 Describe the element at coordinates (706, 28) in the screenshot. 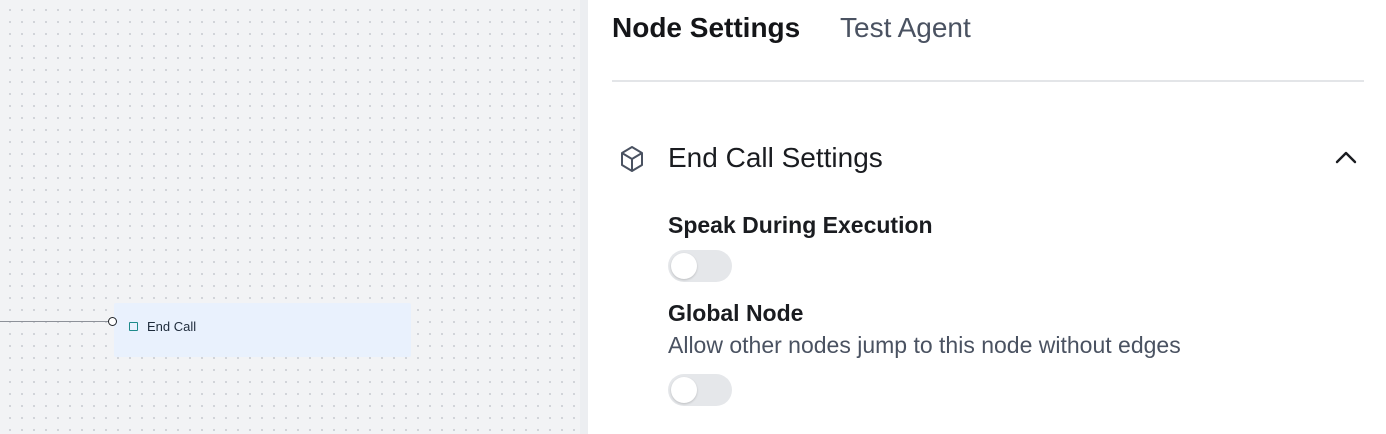

I see `tab-node-settings: Node Settings` at that location.